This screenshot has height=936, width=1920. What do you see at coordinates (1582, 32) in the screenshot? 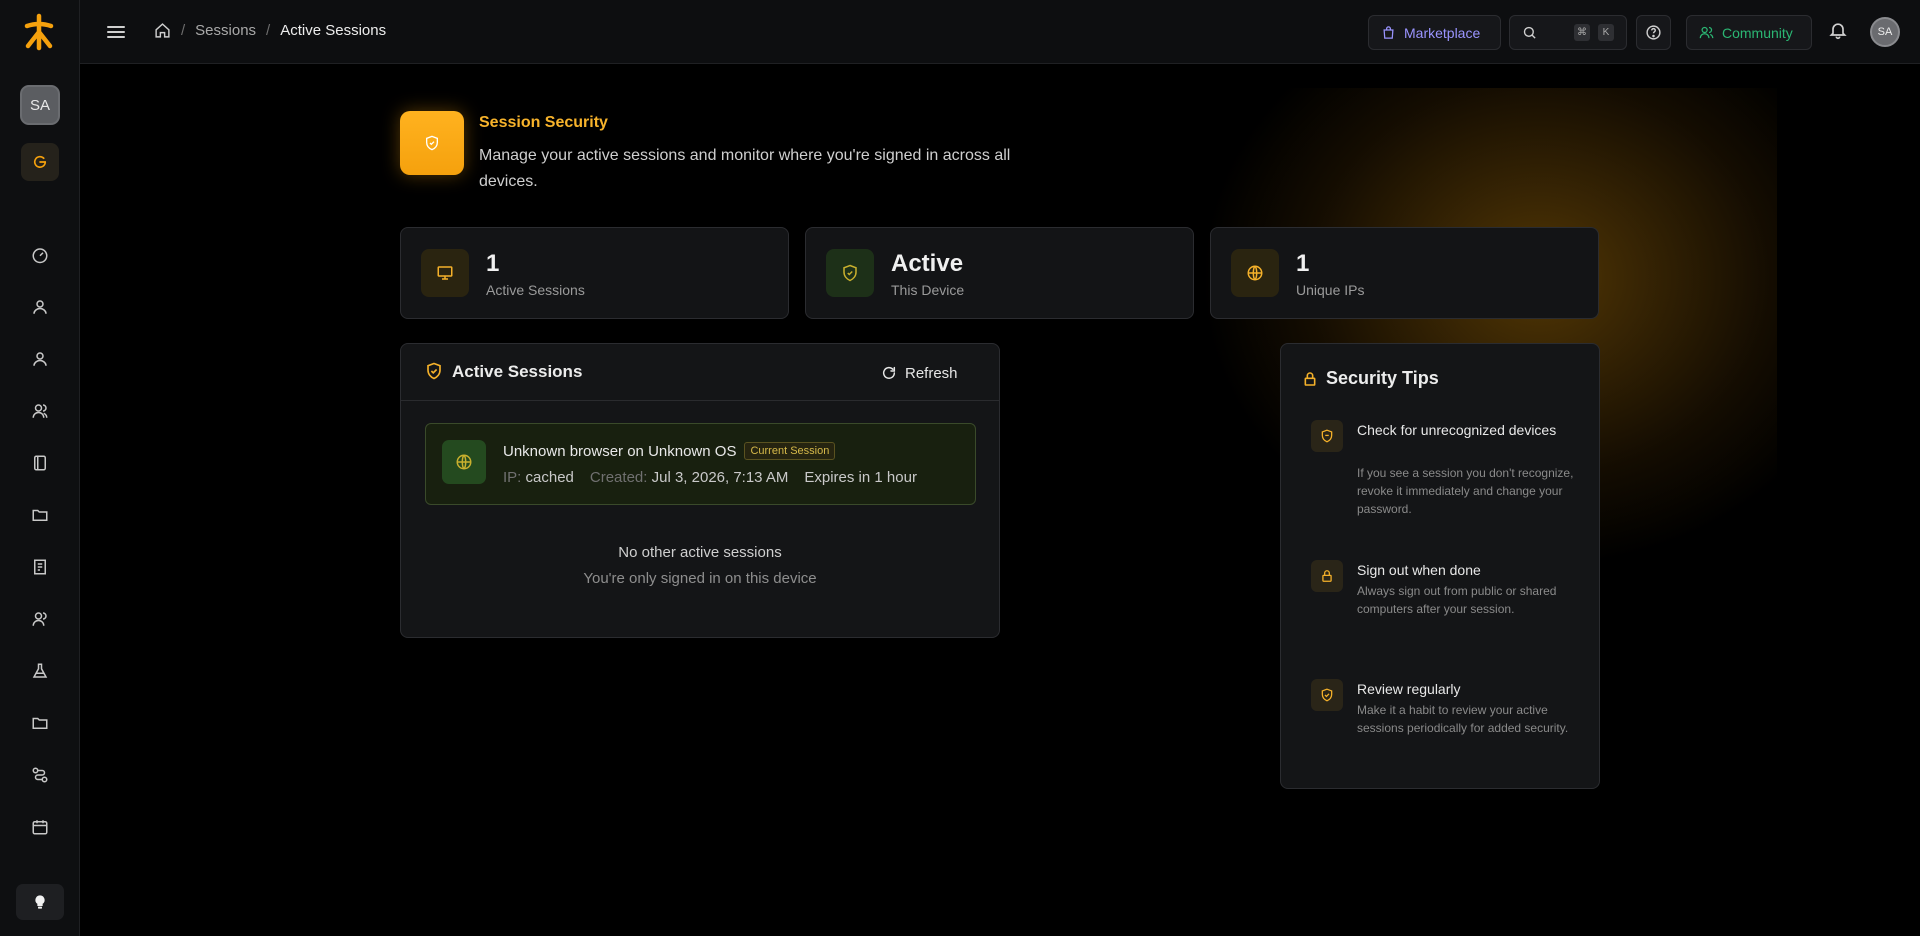
I see `kbd-cmd: ⌘` at bounding box center [1582, 32].